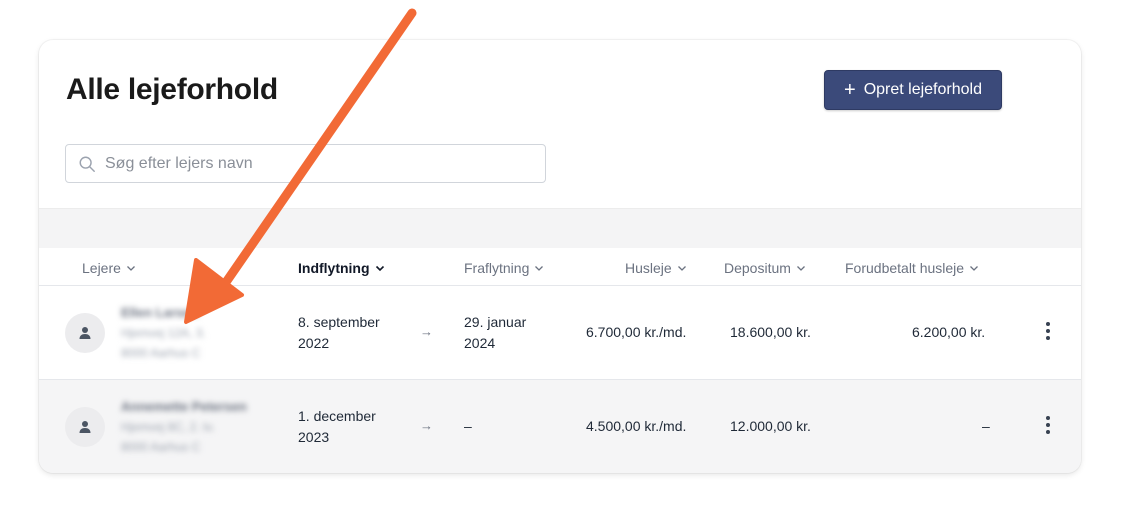 The width and height of the screenshot is (1121, 513). I want to click on column-move-in-label: Indflytning, so click(334, 268).